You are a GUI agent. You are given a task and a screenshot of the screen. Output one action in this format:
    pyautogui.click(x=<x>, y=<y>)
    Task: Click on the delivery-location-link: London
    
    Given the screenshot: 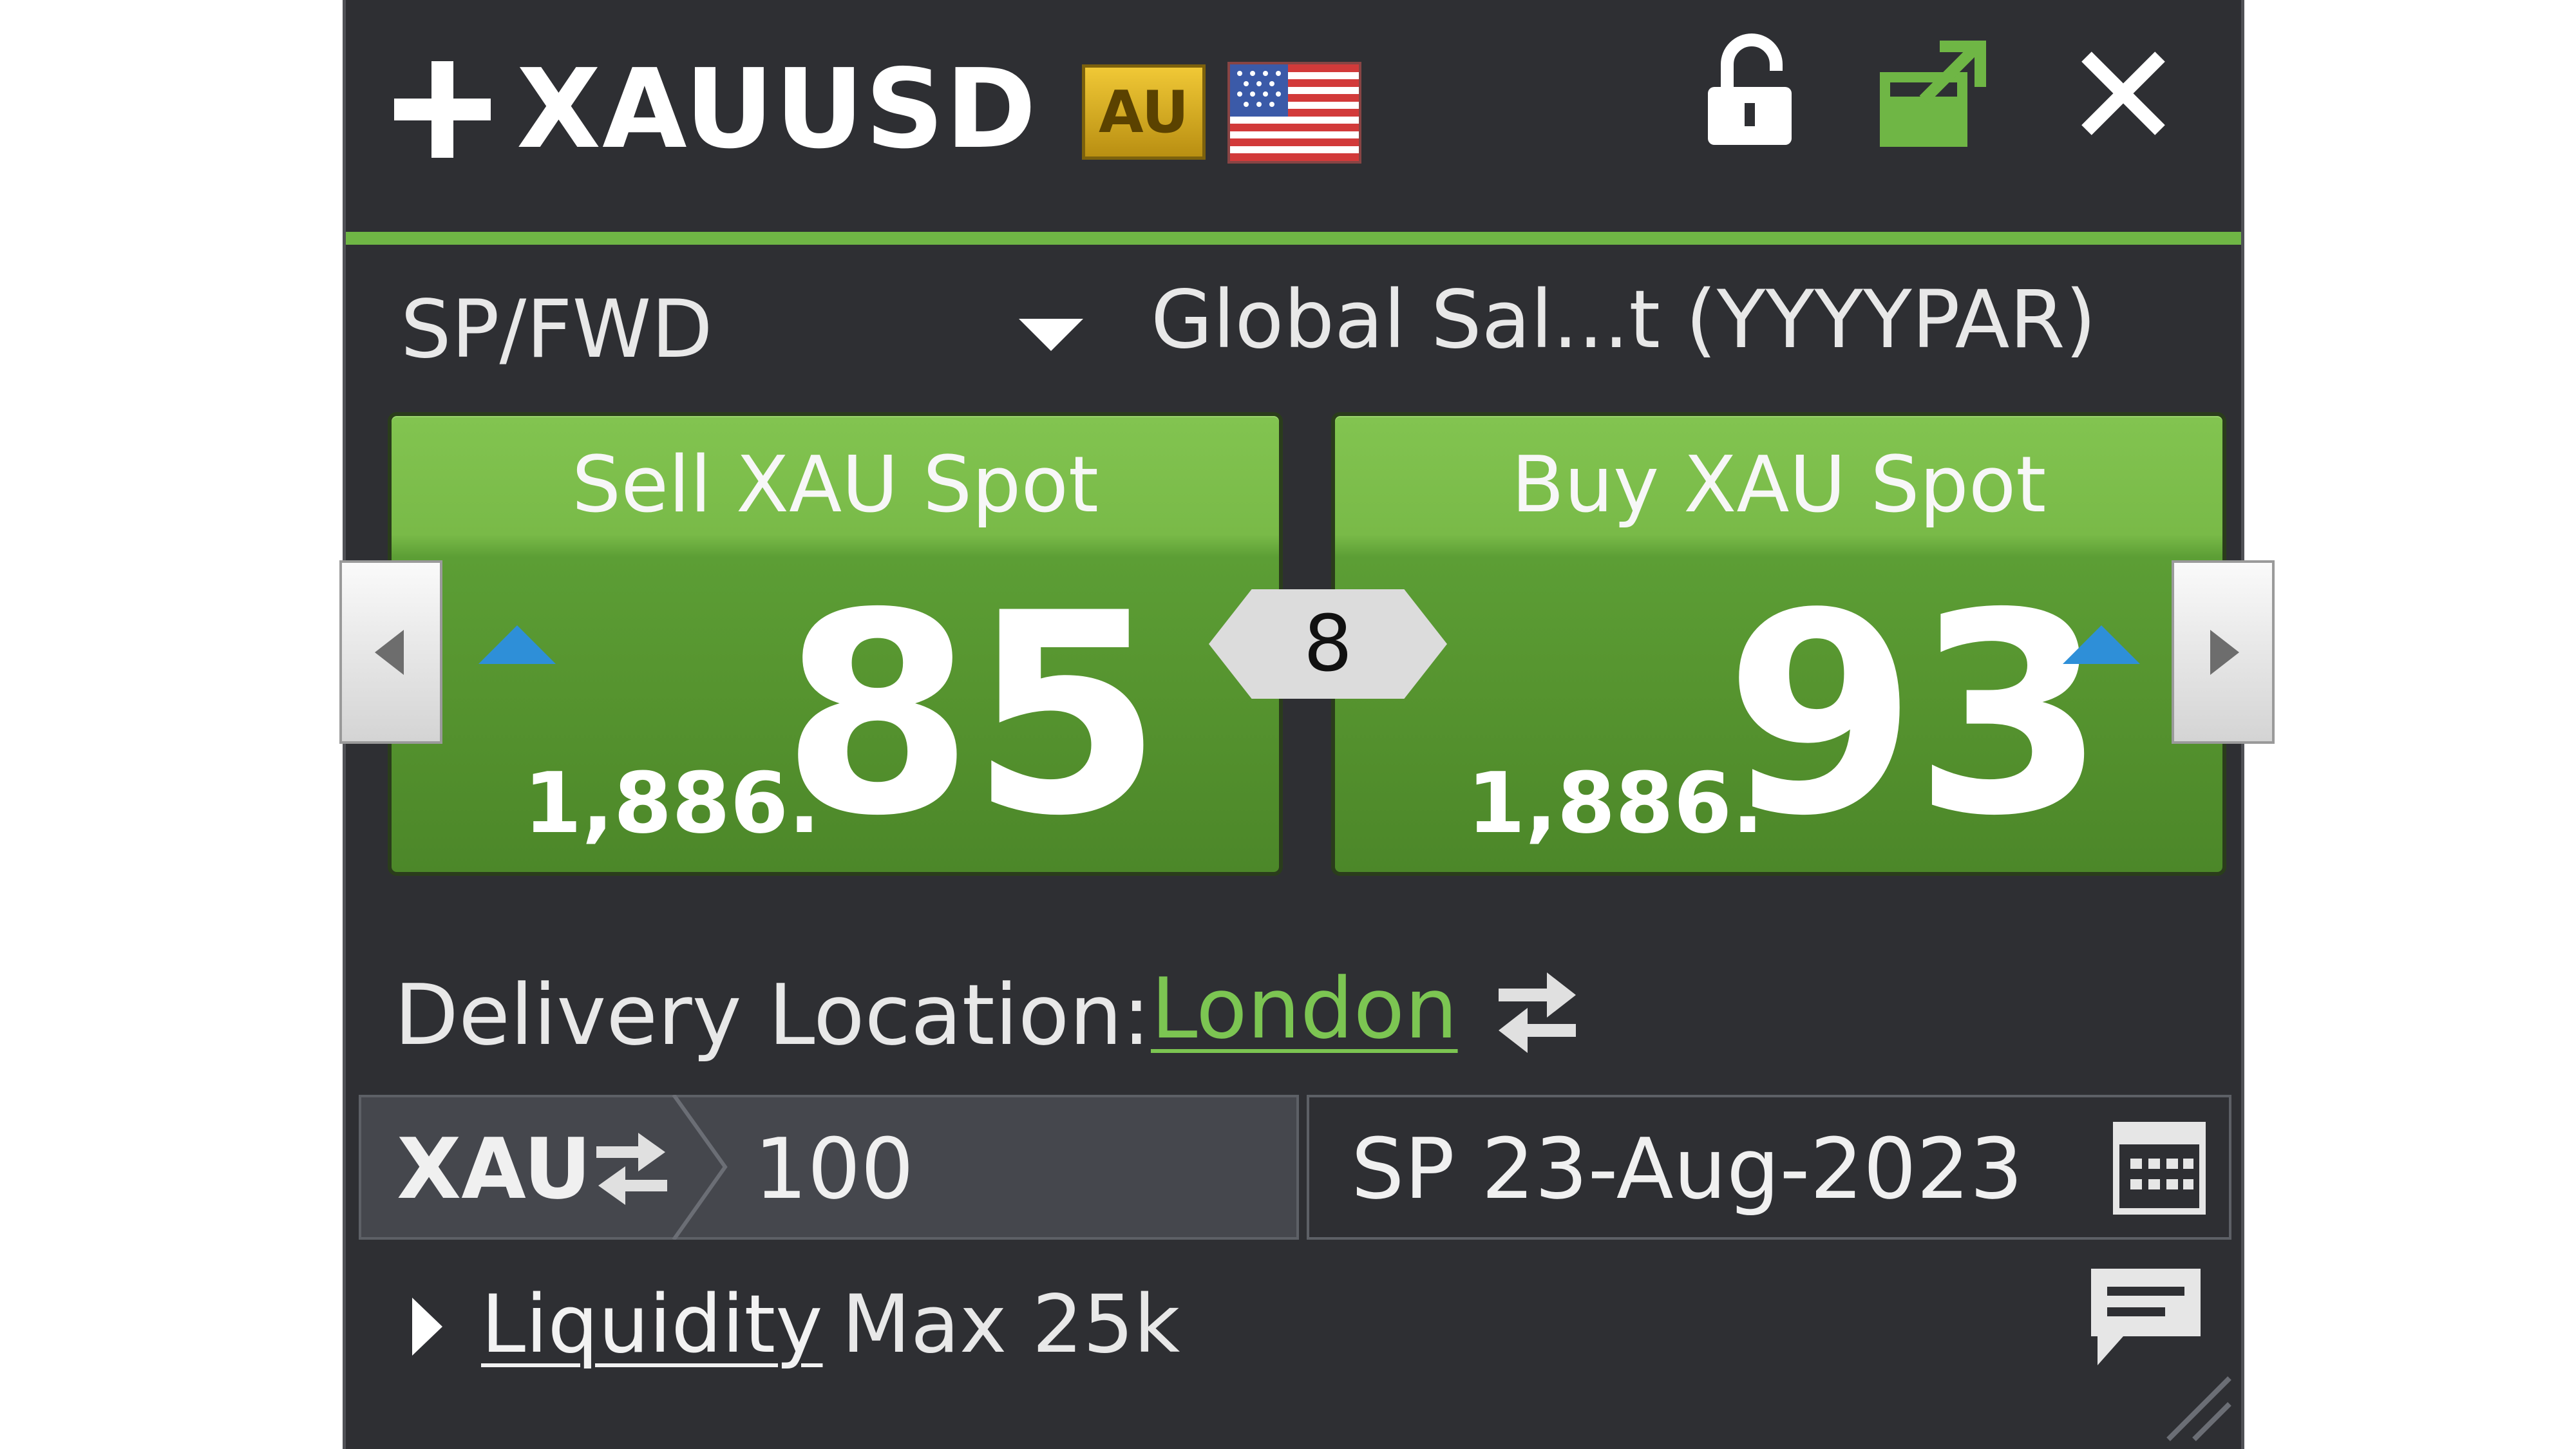 What is the action you would take?
    pyautogui.click(x=1304, y=1008)
    